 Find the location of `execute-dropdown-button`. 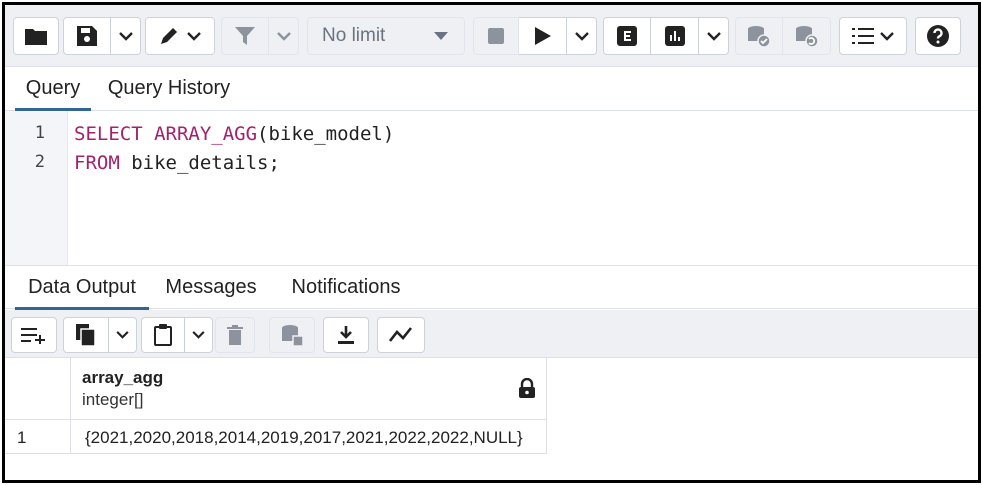

execute-dropdown-button is located at coordinates (582, 36).